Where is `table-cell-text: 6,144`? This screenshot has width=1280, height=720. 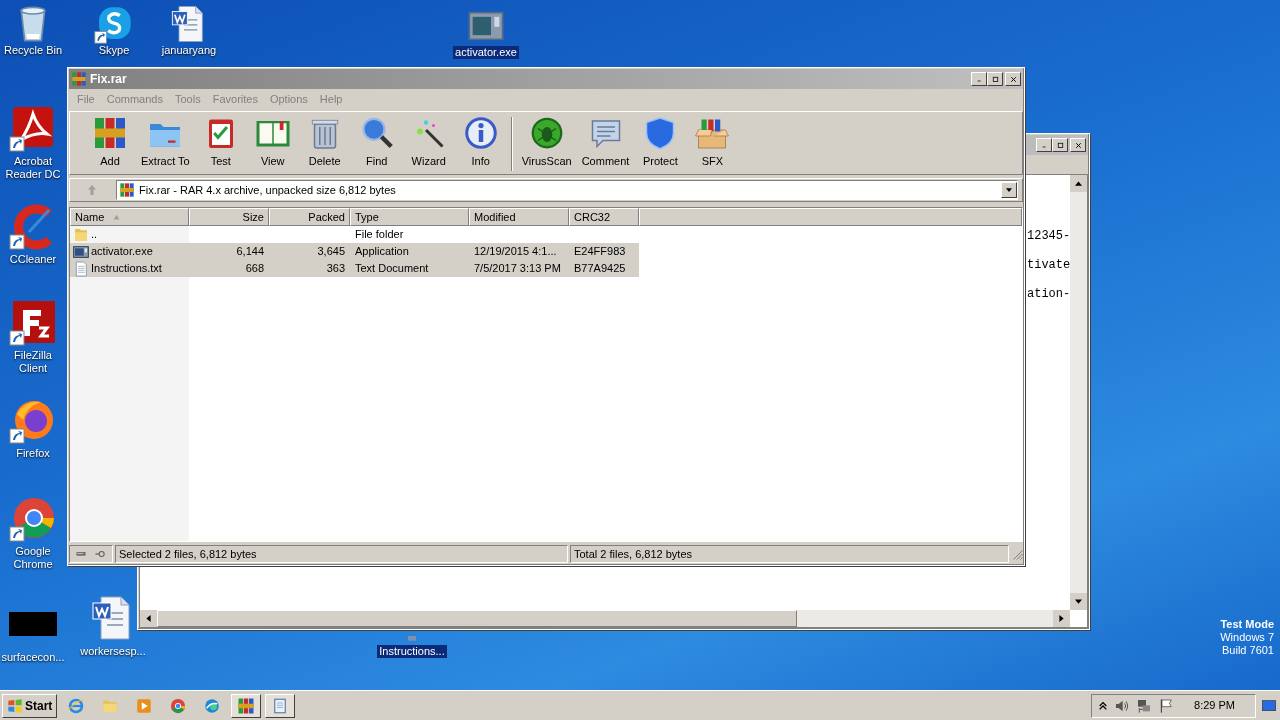
table-cell-text: 6,144 is located at coordinates (250, 252).